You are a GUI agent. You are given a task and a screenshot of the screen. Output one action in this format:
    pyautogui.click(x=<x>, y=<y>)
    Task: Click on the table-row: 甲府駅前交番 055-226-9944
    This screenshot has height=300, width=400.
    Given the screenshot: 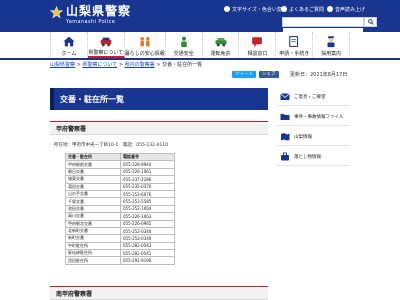 What is the action you would take?
    pyautogui.click(x=120, y=164)
    